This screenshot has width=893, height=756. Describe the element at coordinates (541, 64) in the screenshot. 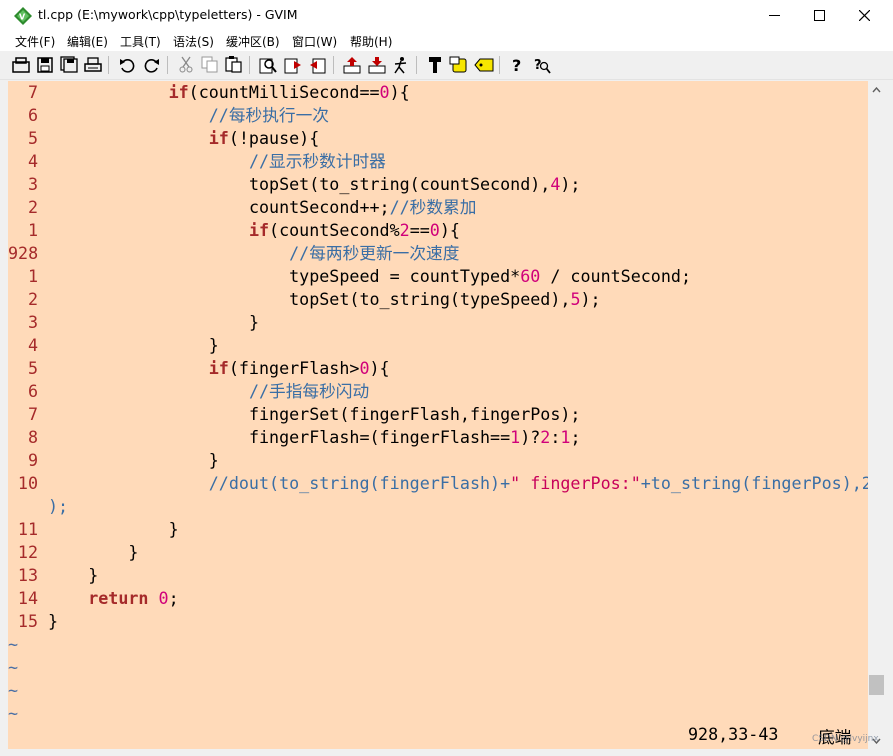

I see `find-help-button: ?` at that location.